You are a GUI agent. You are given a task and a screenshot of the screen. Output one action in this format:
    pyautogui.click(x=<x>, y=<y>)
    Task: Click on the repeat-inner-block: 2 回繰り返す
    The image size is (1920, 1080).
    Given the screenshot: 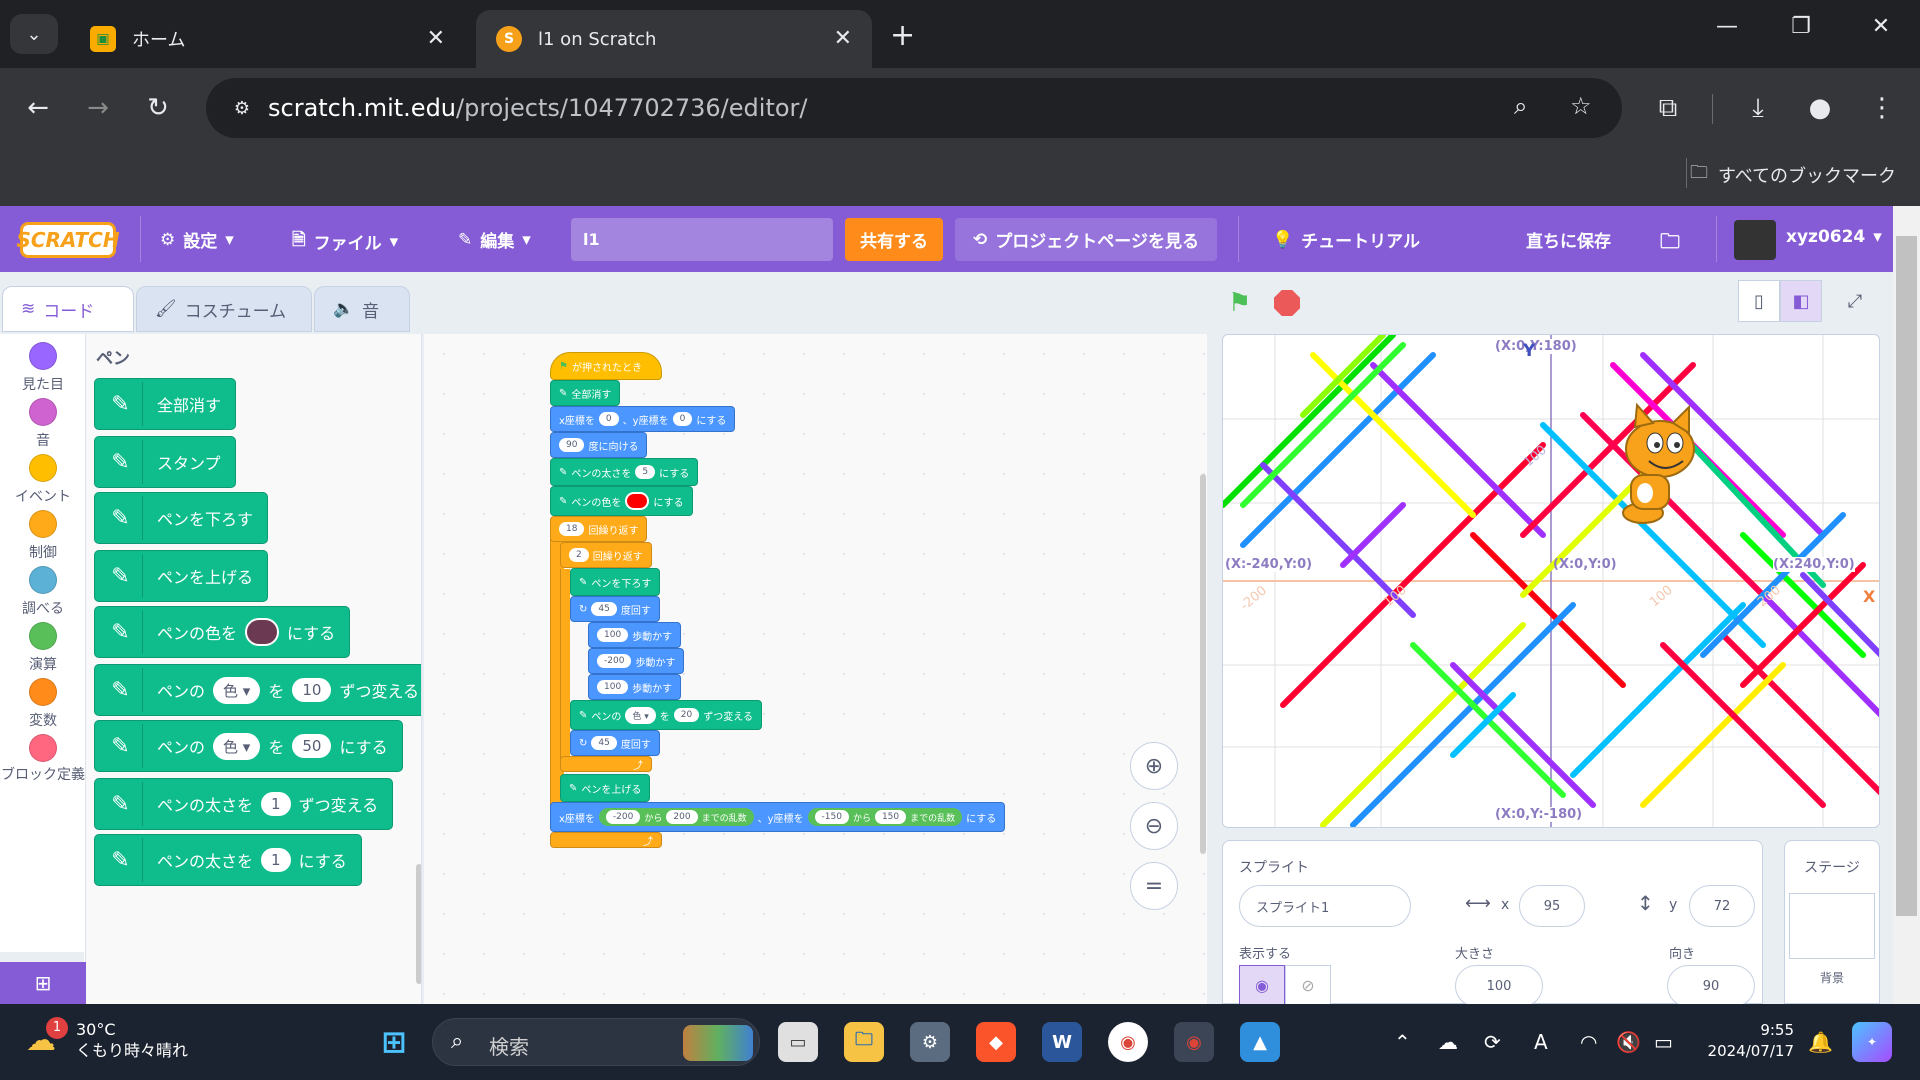 What is the action you would take?
    pyautogui.click(x=606, y=555)
    